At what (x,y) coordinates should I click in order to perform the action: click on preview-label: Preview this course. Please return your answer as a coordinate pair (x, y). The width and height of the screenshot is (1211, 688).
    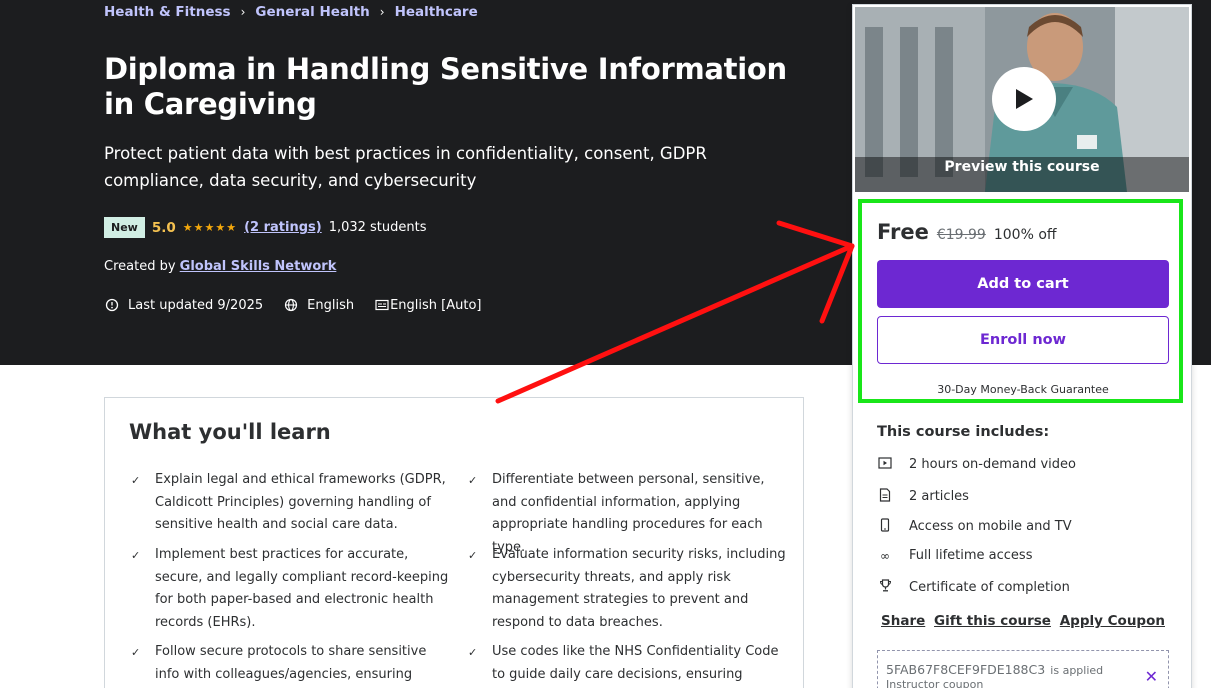
    Looking at the image, I should click on (1022, 167).